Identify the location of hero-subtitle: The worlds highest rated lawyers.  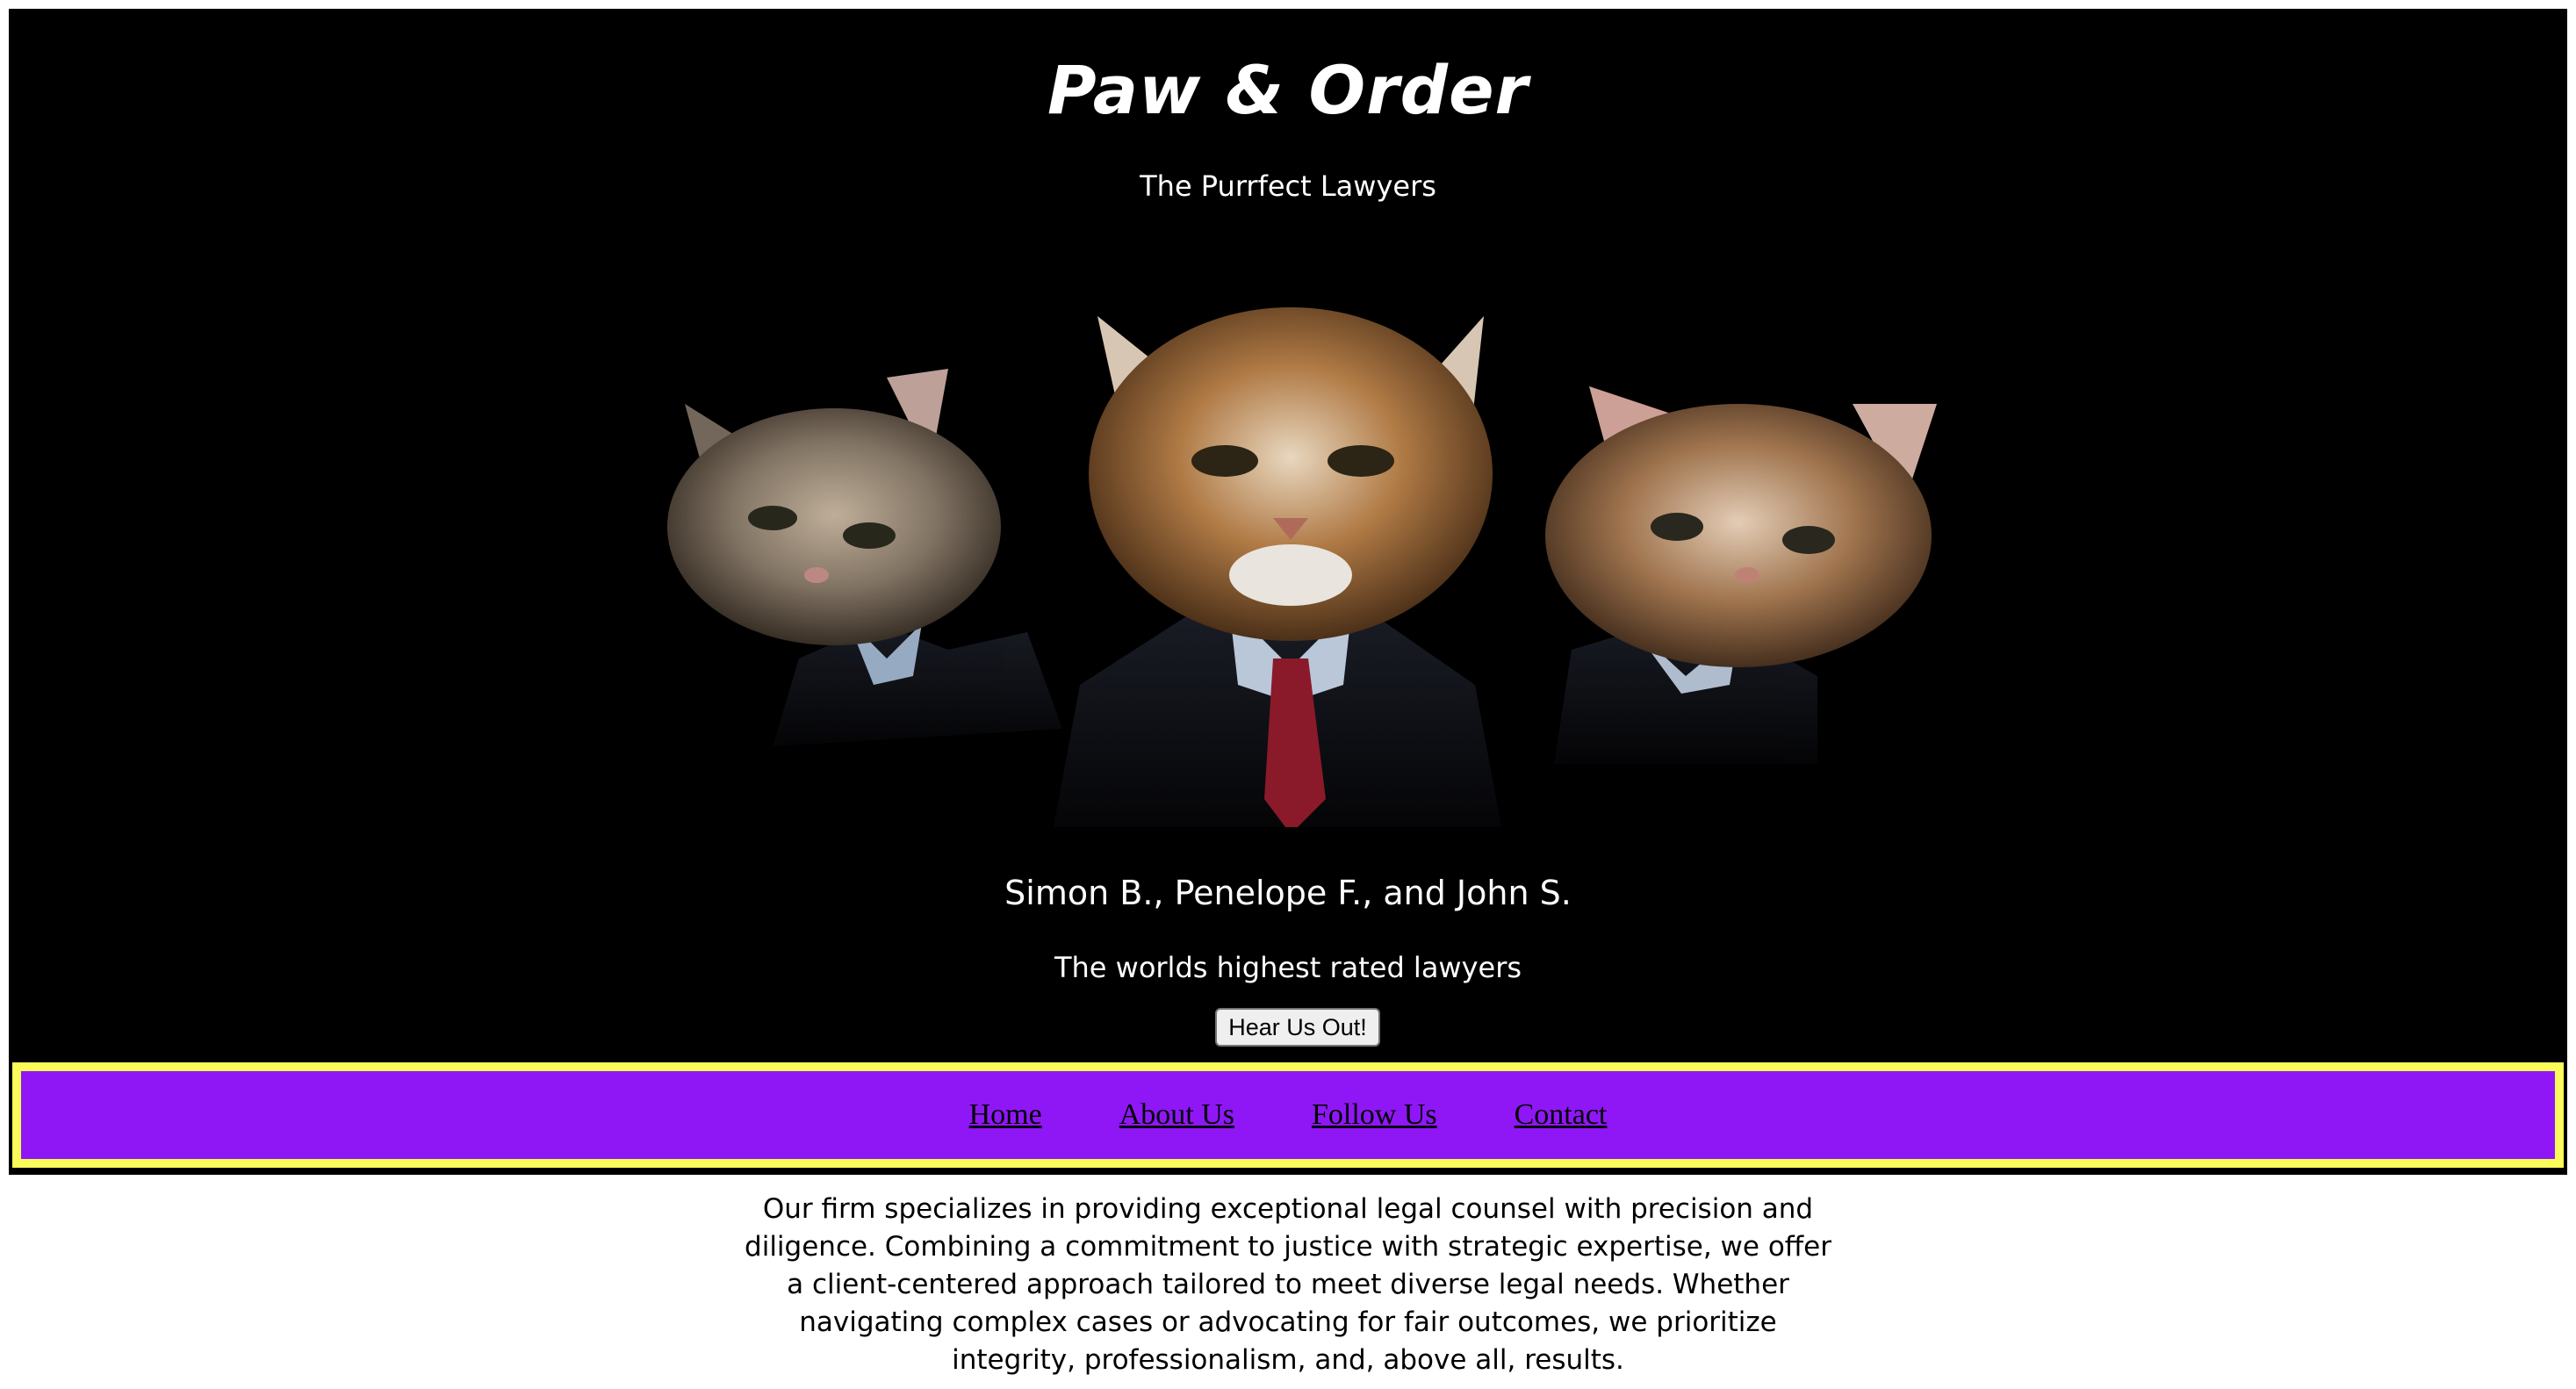
(1288, 967).